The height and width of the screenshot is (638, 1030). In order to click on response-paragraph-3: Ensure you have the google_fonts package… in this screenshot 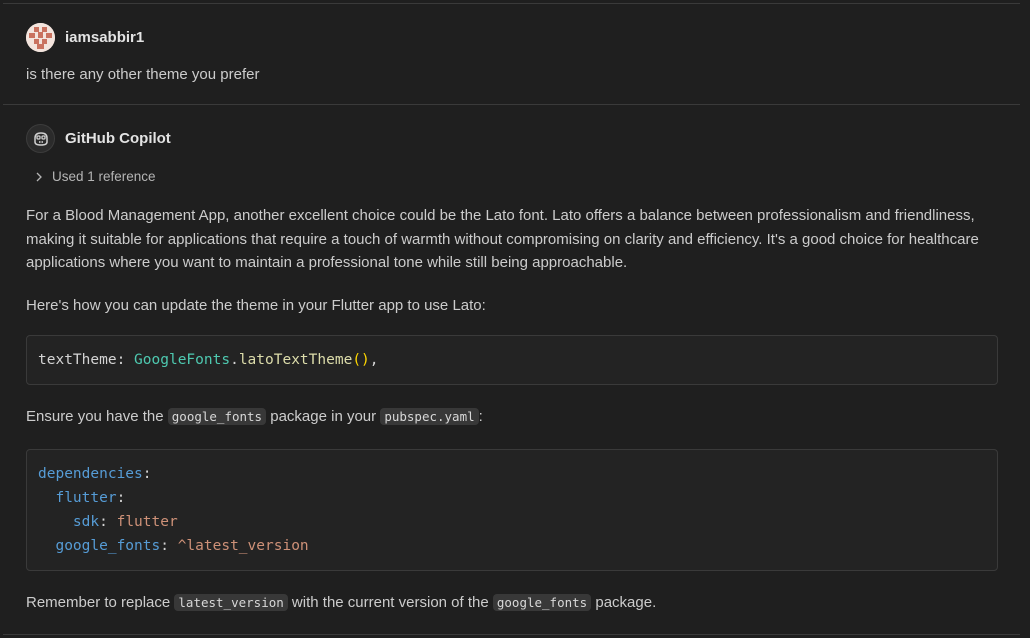, I will do `click(512, 417)`.